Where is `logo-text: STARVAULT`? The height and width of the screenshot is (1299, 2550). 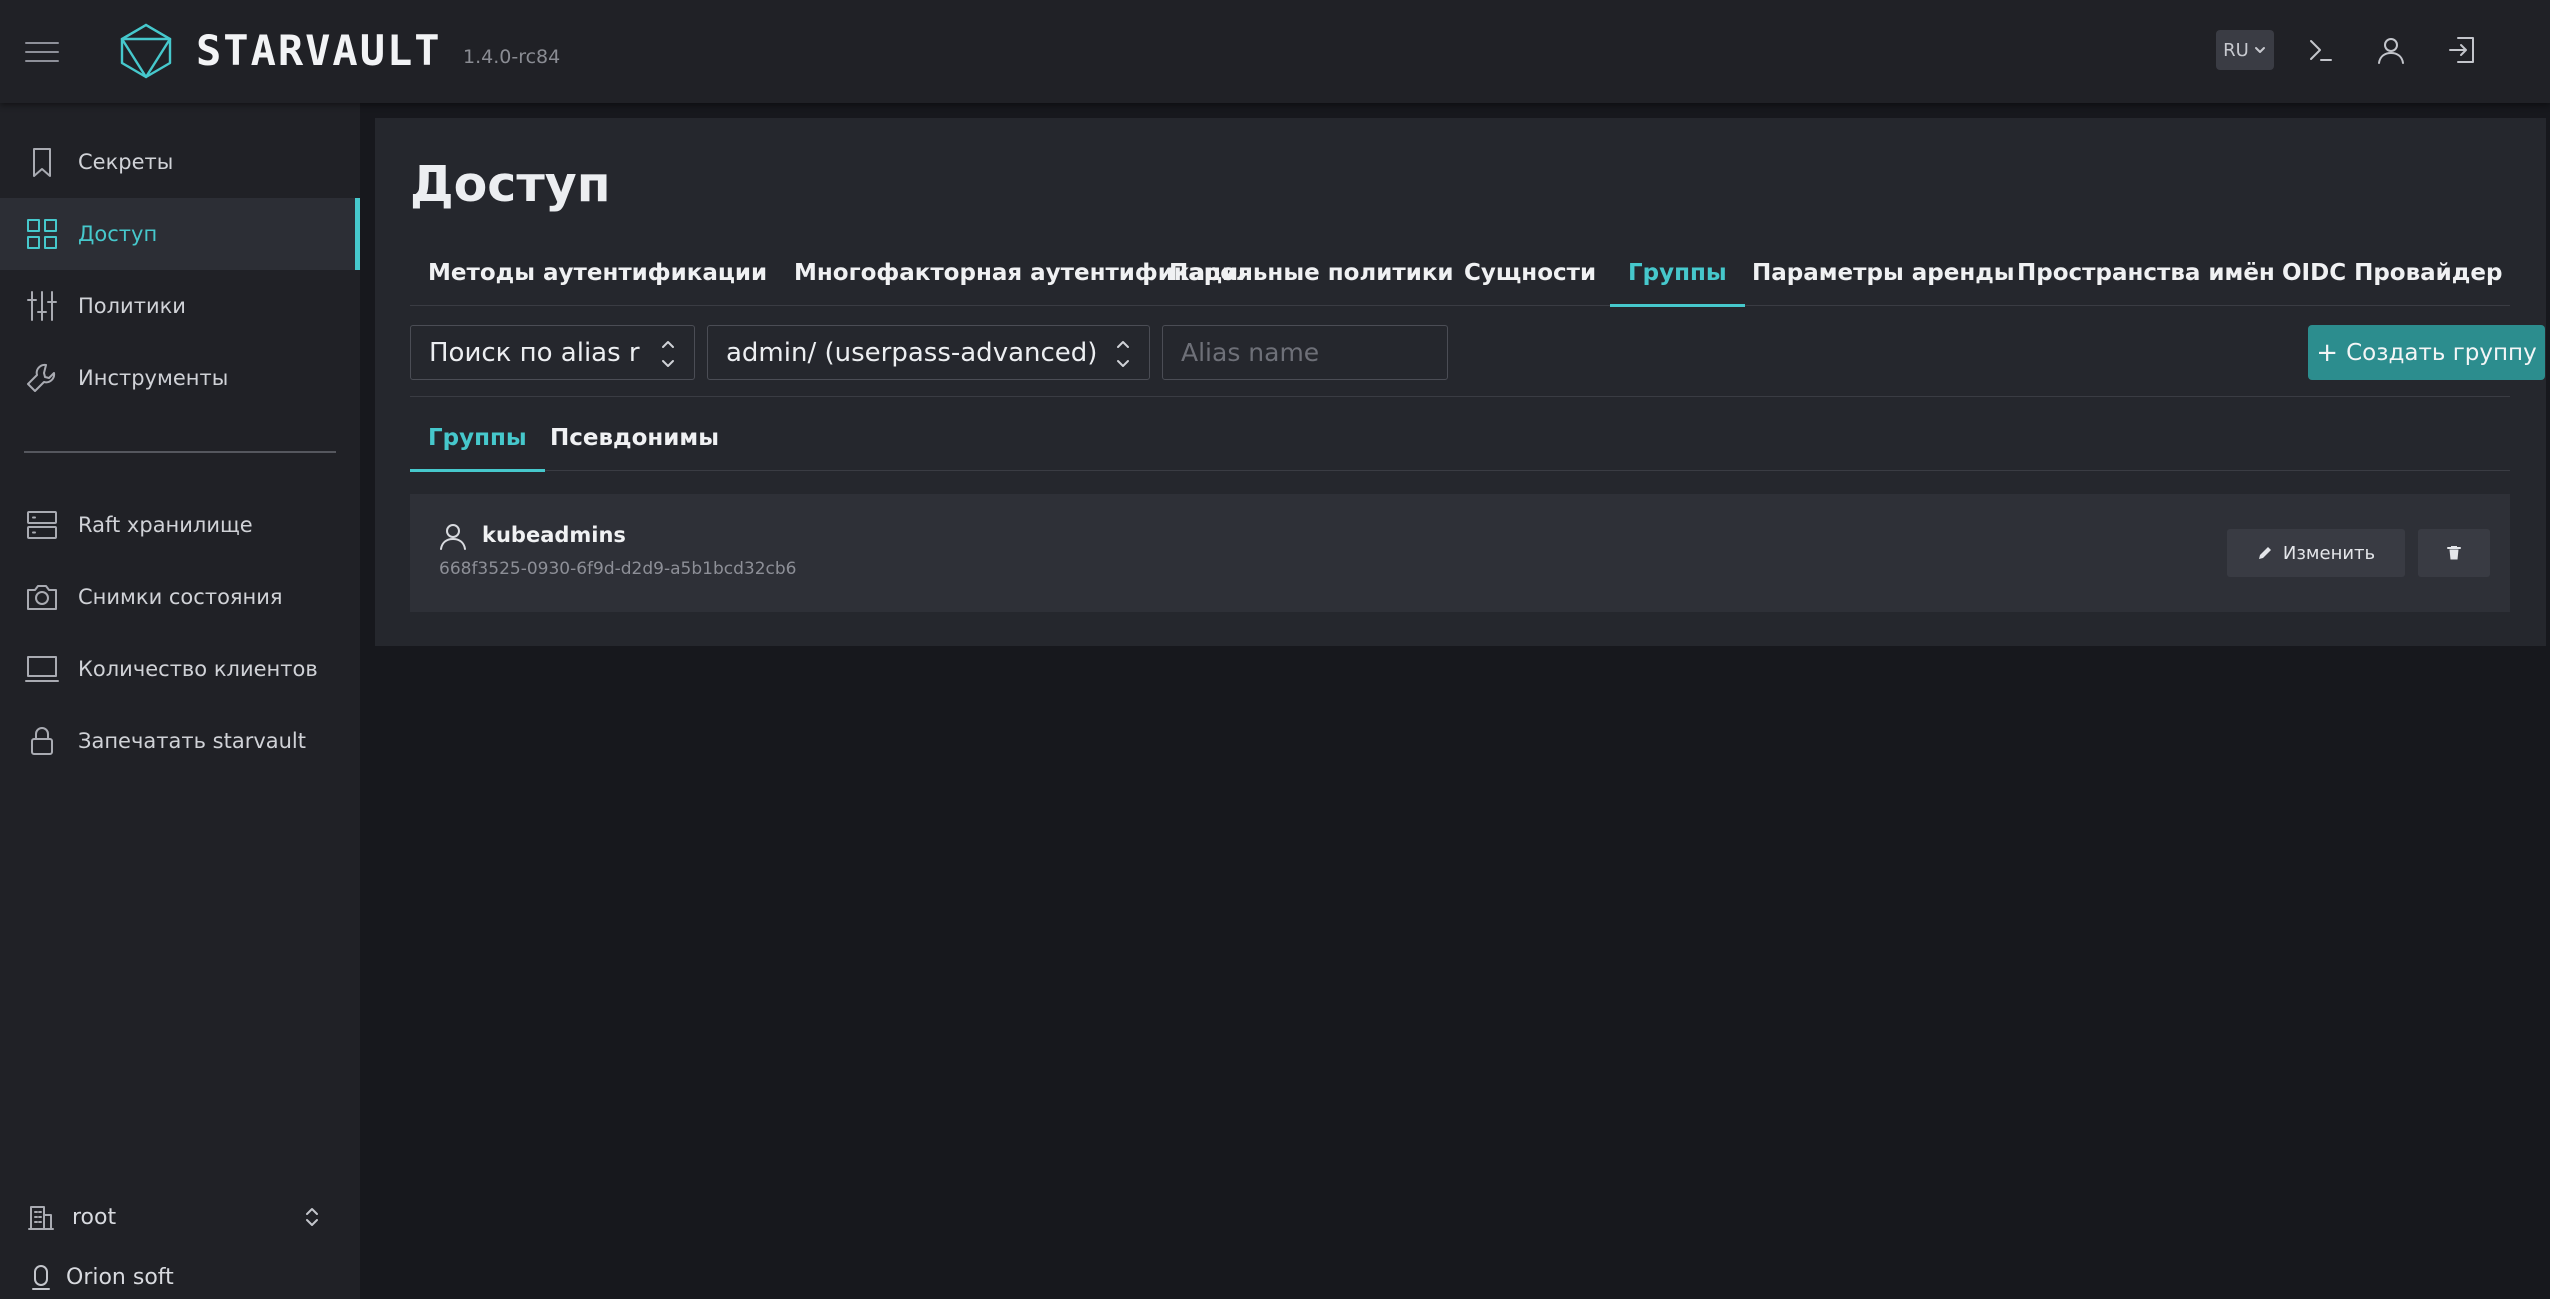 logo-text: STARVAULT is located at coordinates (319, 51).